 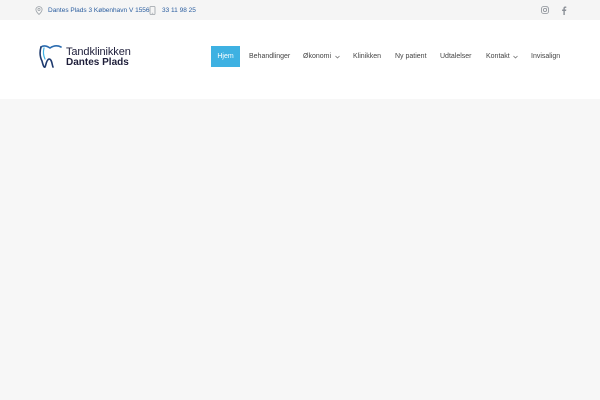 I want to click on nav-item-okonomi: Økonomi, so click(x=321, y=56).